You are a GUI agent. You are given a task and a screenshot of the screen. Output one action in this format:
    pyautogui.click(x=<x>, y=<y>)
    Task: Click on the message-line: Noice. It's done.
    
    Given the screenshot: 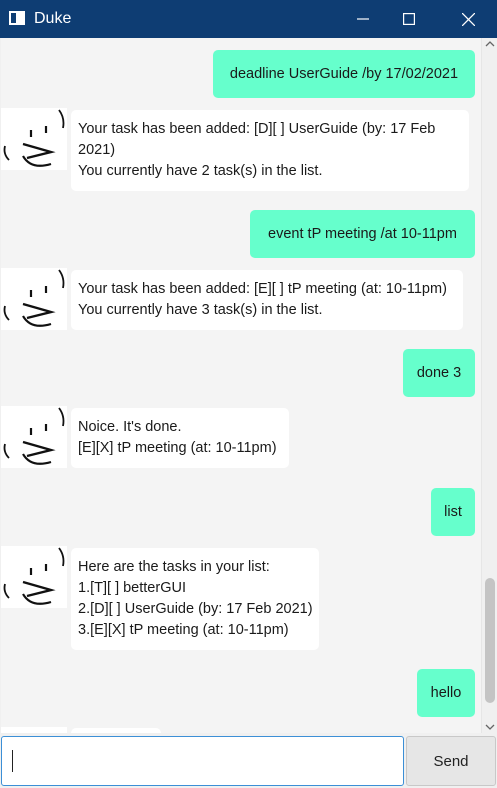 What is the action you would take?
    pyautogui.click(x=130, y=427)
    